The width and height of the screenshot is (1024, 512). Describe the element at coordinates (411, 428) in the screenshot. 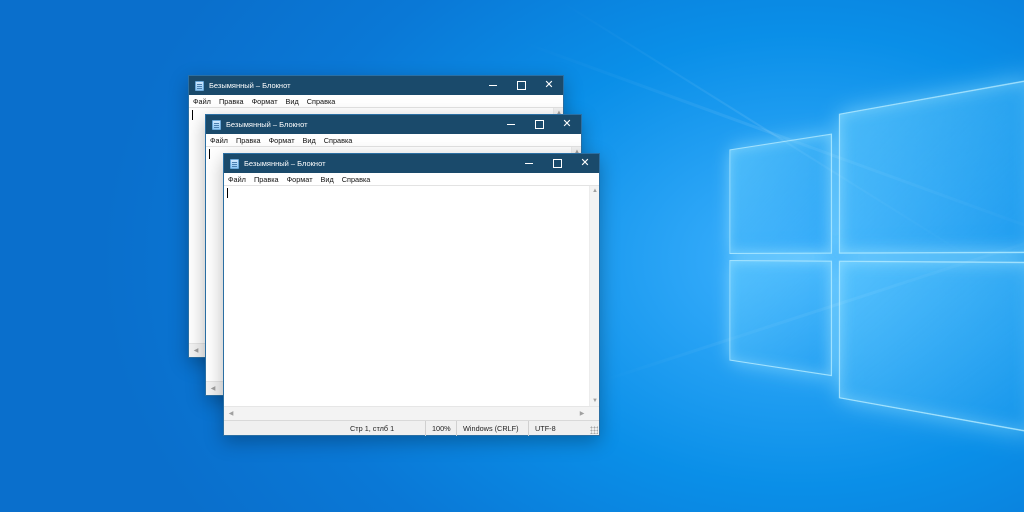

I see `status-bar: Стр 1, стлб 1 100% Windows (CRLF) UTF-8` at that location.